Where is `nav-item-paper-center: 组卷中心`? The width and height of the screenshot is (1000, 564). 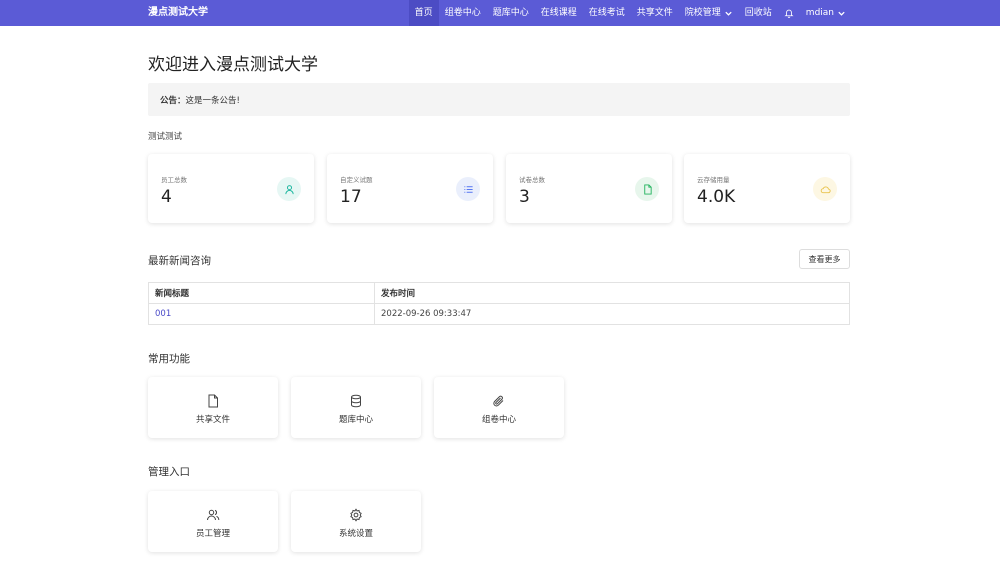
nav-item-paper-center: 组卷中心 is located at coordinates (463, 13).